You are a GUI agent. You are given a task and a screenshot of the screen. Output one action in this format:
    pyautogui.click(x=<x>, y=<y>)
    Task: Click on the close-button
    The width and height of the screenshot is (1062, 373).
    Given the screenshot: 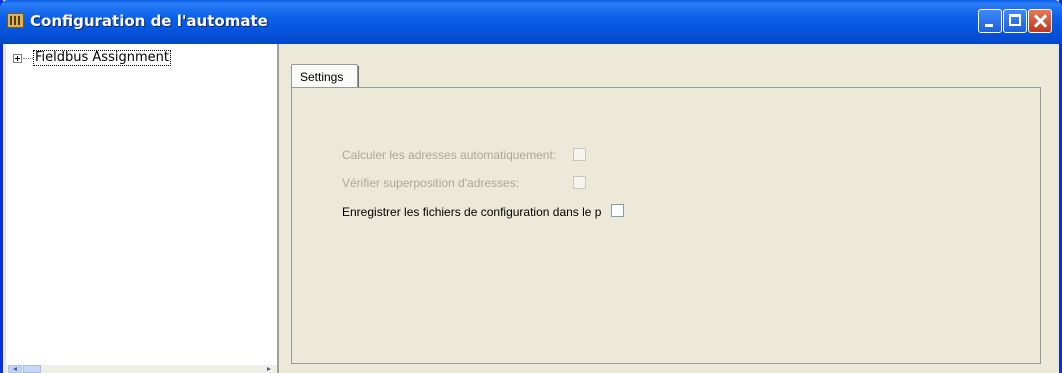 What is the action you would take?
    pyautogui.click(x=1040, y=21)
    